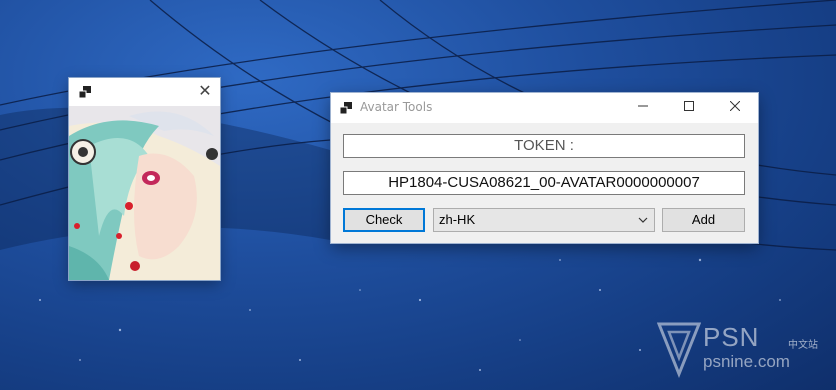 The width and height of the screenshot is (836, 390). Describe the element at coordinates (544, 146) in the screenshot. I see `token-field: TOKEN :` at that location.